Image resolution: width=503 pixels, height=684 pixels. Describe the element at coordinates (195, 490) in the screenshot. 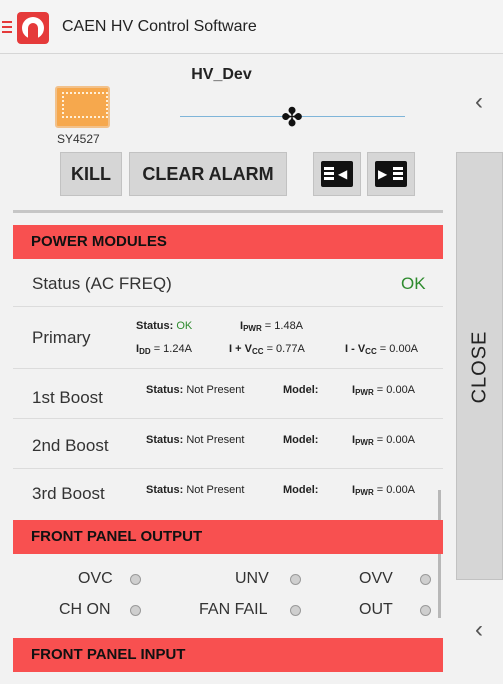

I see `boost-3-status: Status: Not Present` at that location.